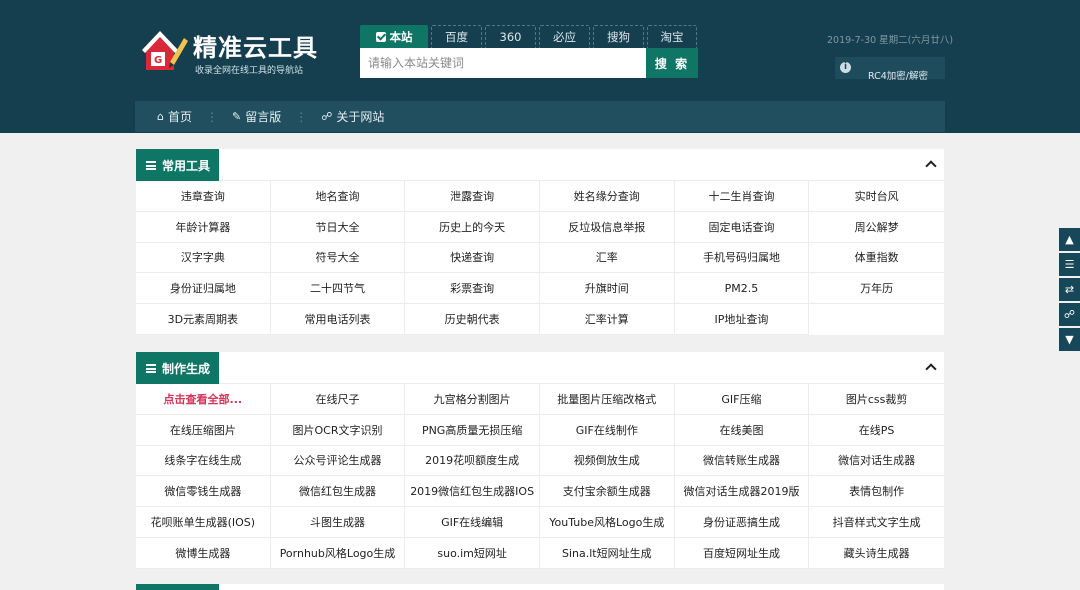 This screenshot has width=1080, height=590. I want to click on search-input, so click(503, 63).